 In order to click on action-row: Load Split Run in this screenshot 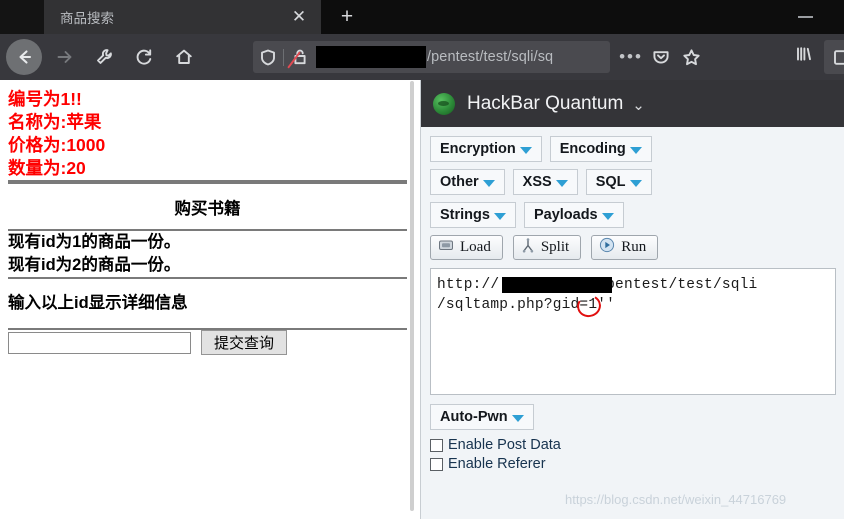, I will do `click(637, 247)`.